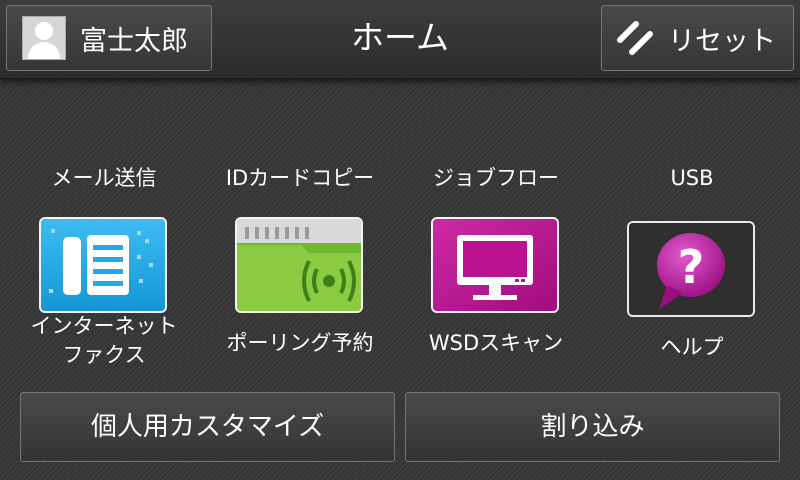 The image size is (800, 480). What do you see at coordinates (104, 326) in the screenshot?
I see `tile-label-line1: インターネット` at bounding box center [104, 326].